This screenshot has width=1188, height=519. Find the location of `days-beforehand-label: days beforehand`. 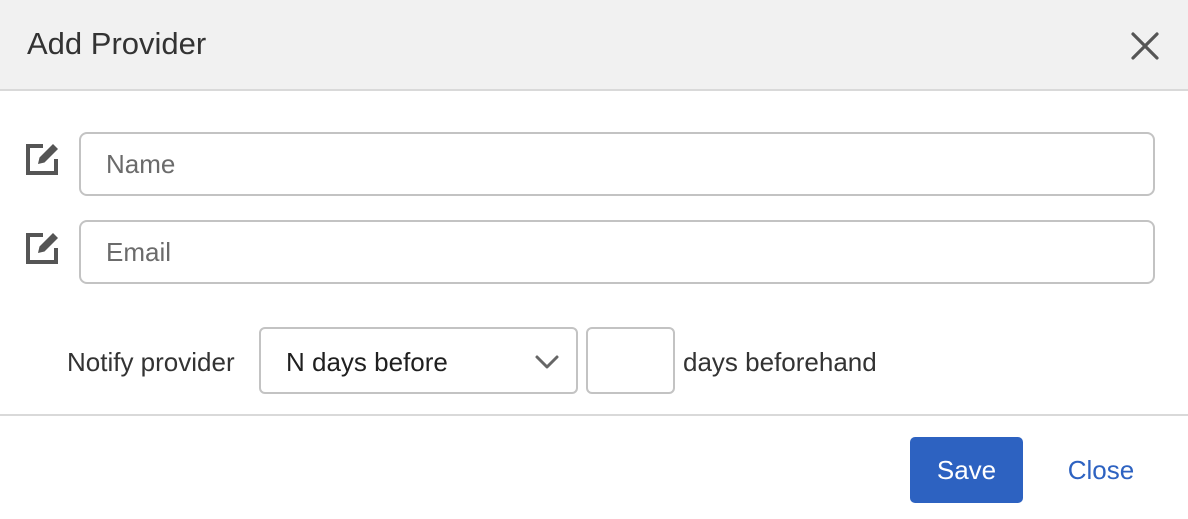

days-beforehand-label: days beforehand is located at coordinates (780, 362).